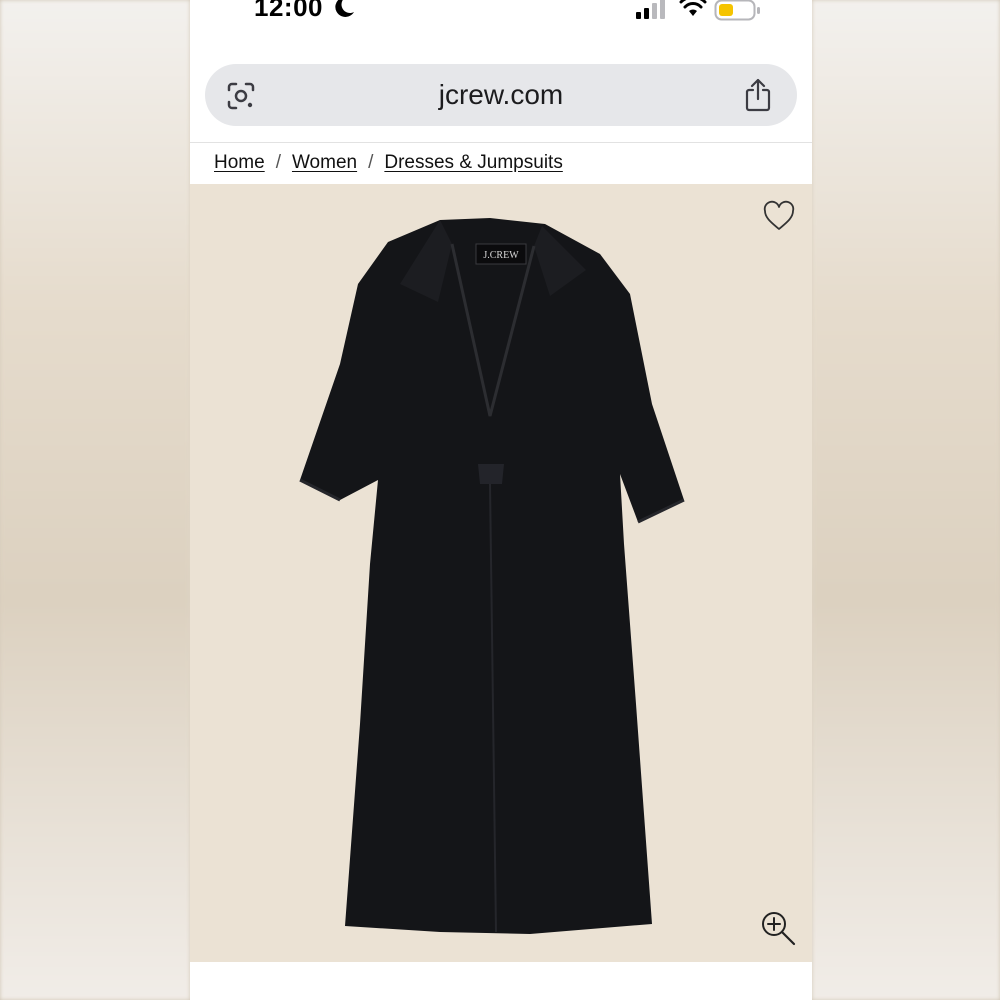 The height and width of the screenshot is (1000, 1000). Describe the element at coordinates (501, 15) in the screenshot. I see `status-bar: 12:00` at that location.